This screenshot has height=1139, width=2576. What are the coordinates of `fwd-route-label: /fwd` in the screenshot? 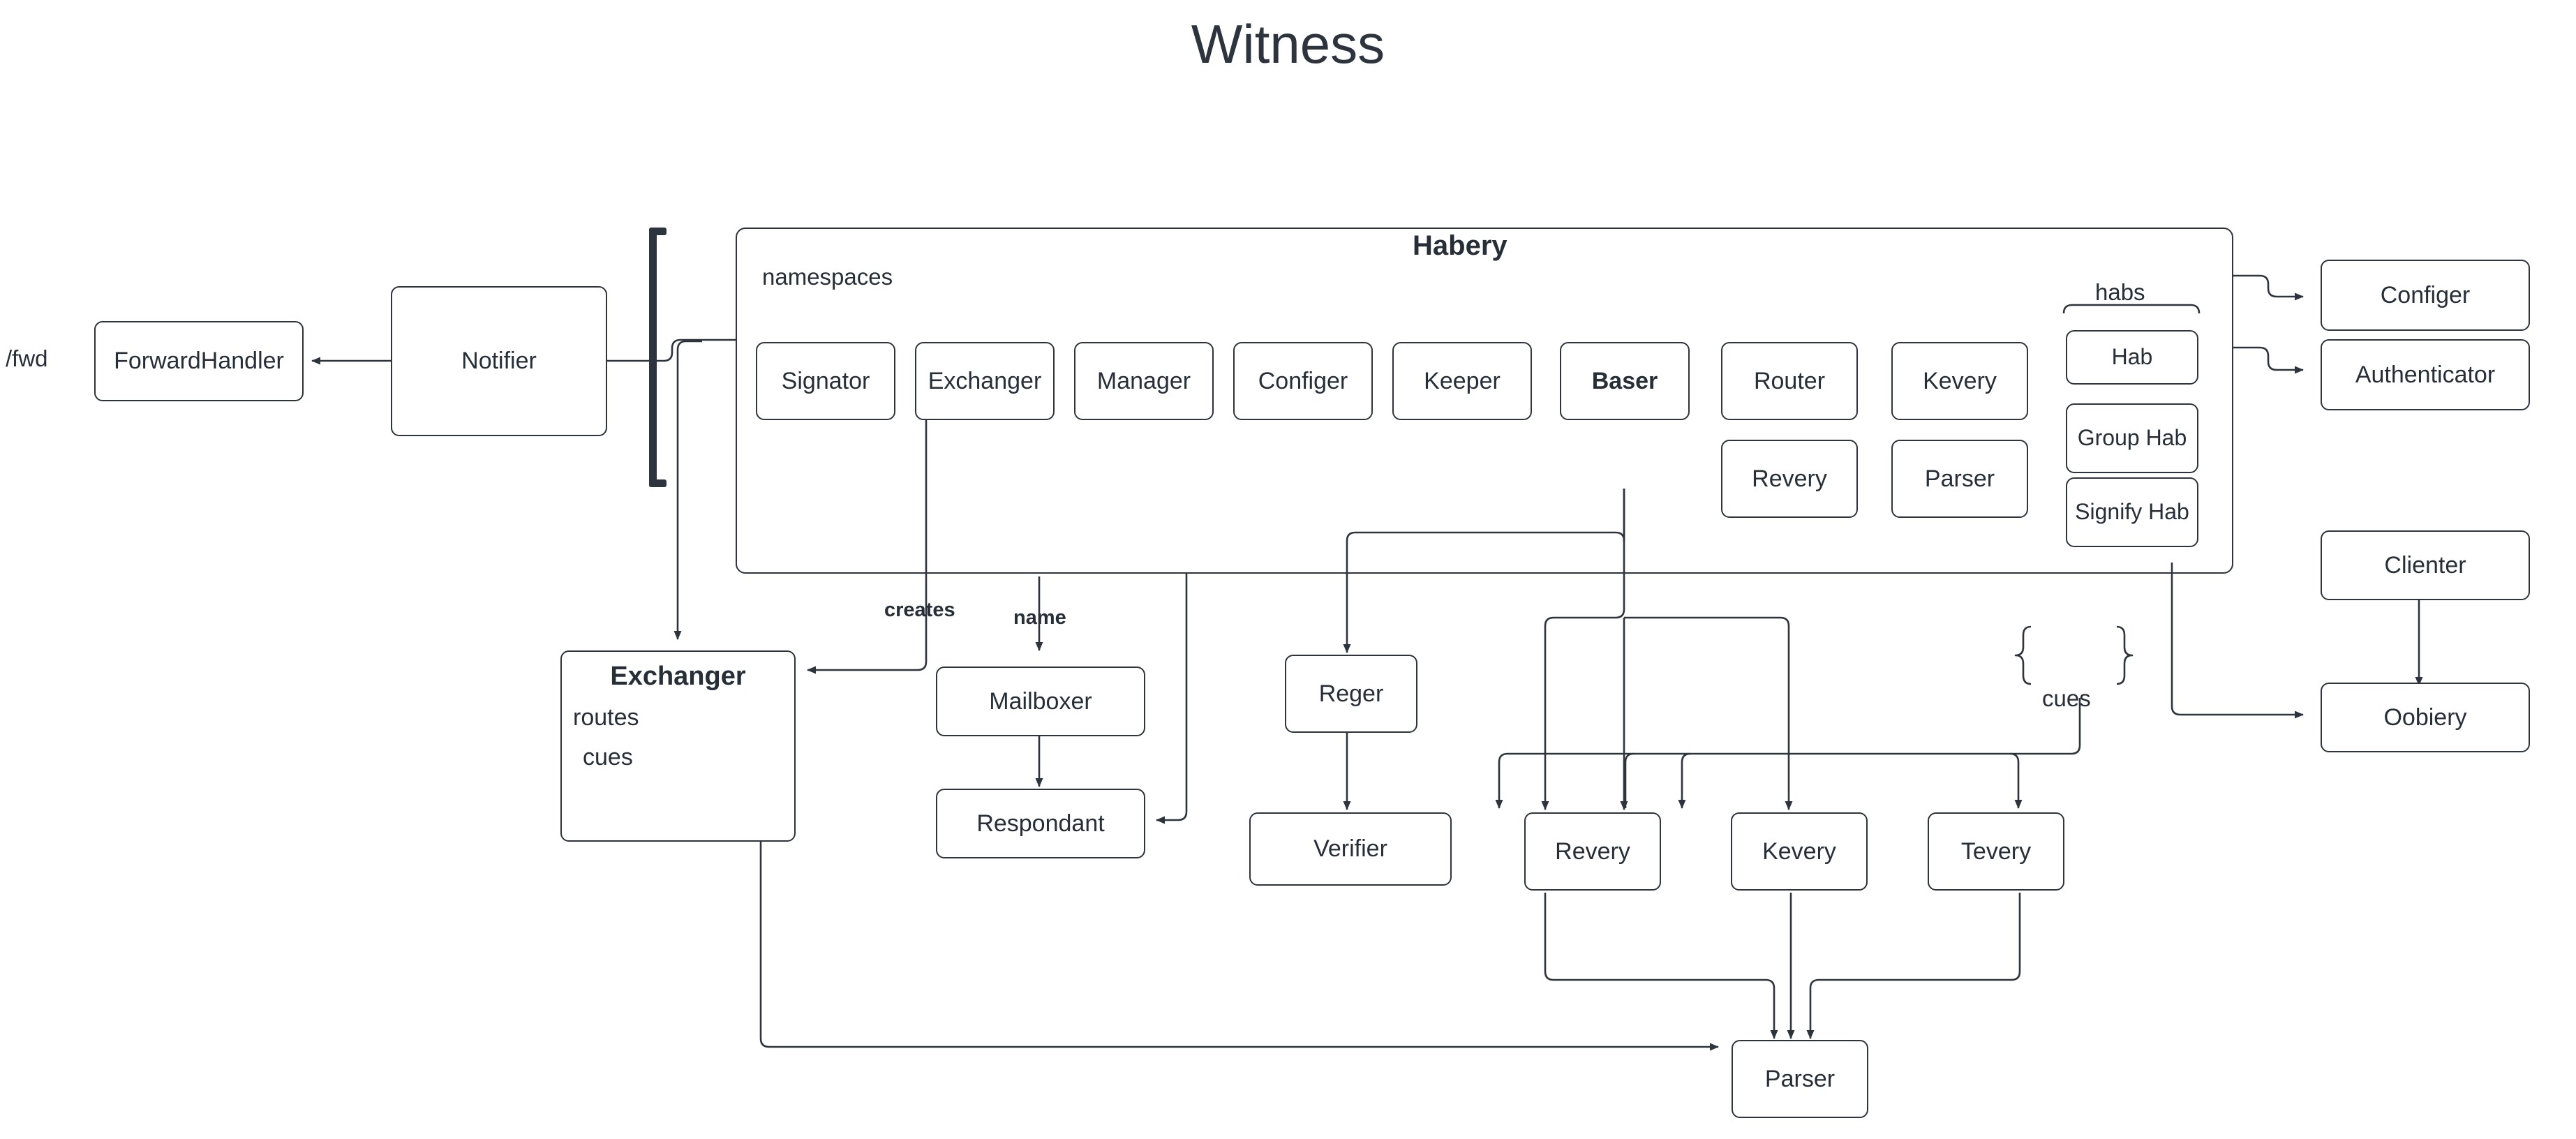 It's located at (27, 358).